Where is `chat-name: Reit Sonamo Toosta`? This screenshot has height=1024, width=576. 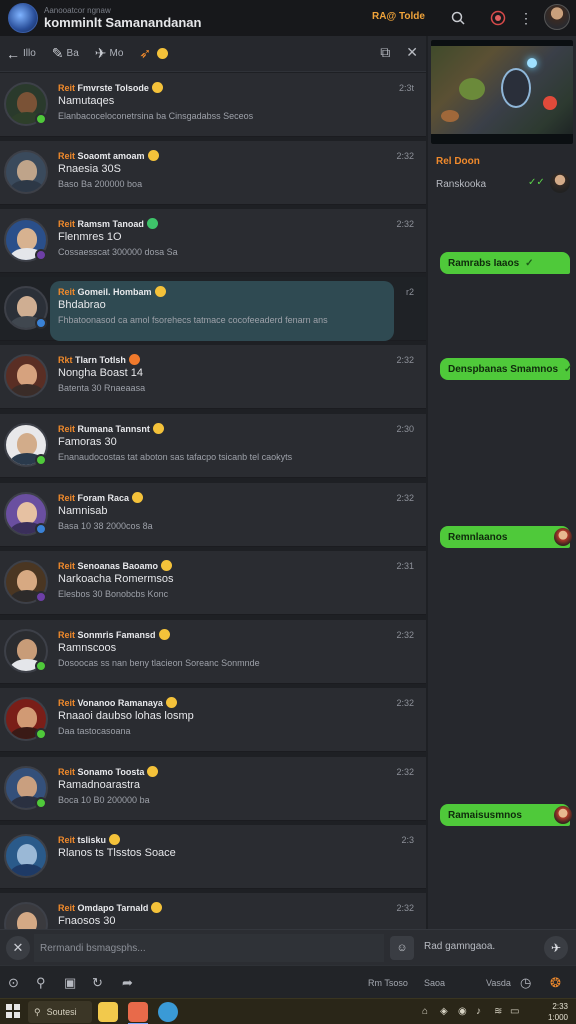 chat-name: Reit Sonamo Toosta is located at coordinates (108, 771).